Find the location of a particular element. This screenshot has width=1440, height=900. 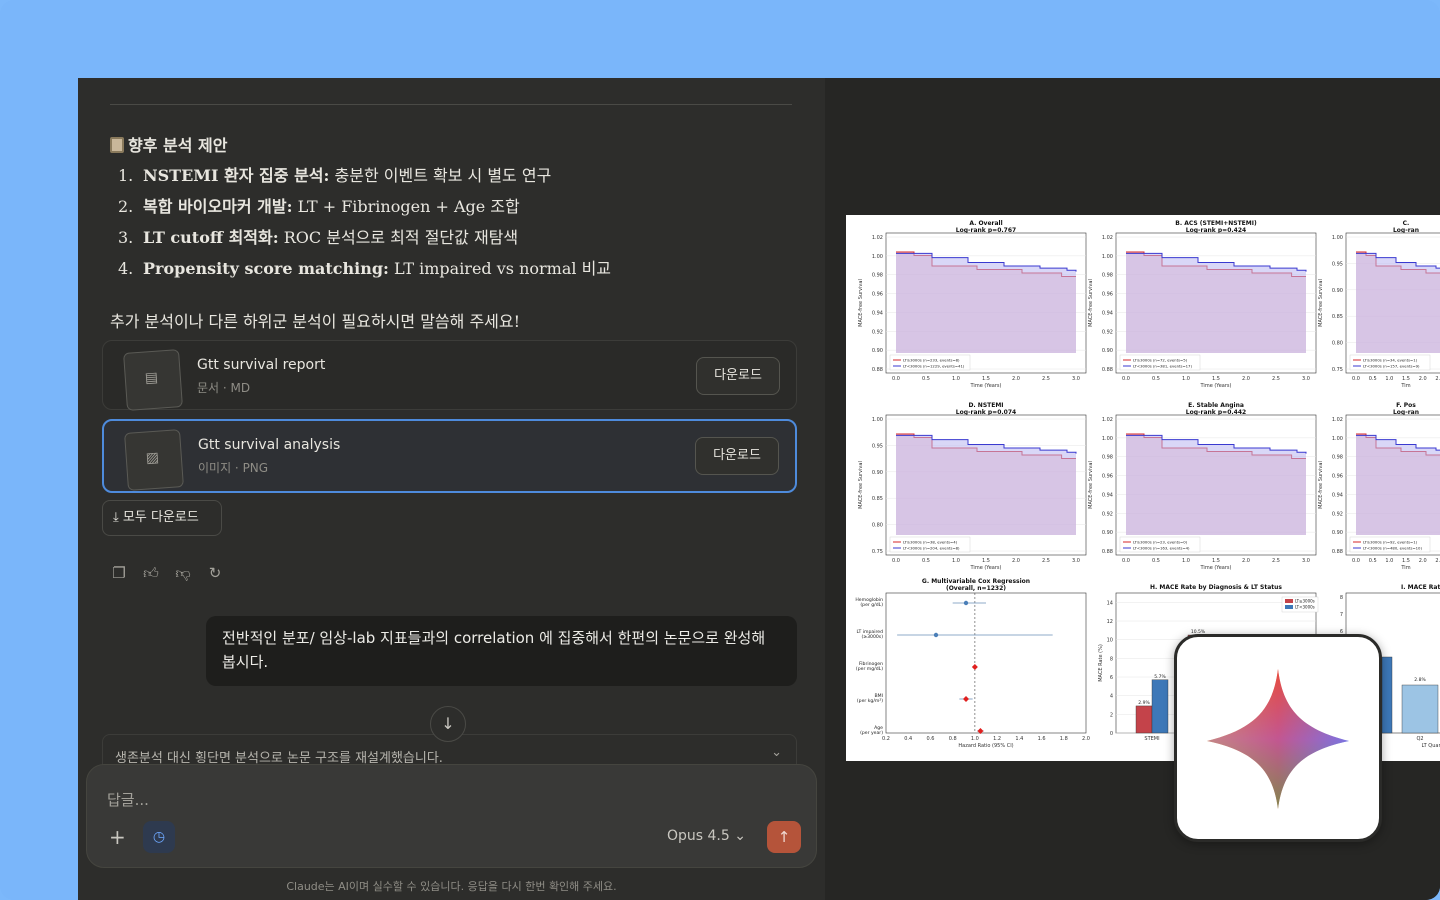

x-axis-label: LT Quart is located at coordinates (1431, 746).